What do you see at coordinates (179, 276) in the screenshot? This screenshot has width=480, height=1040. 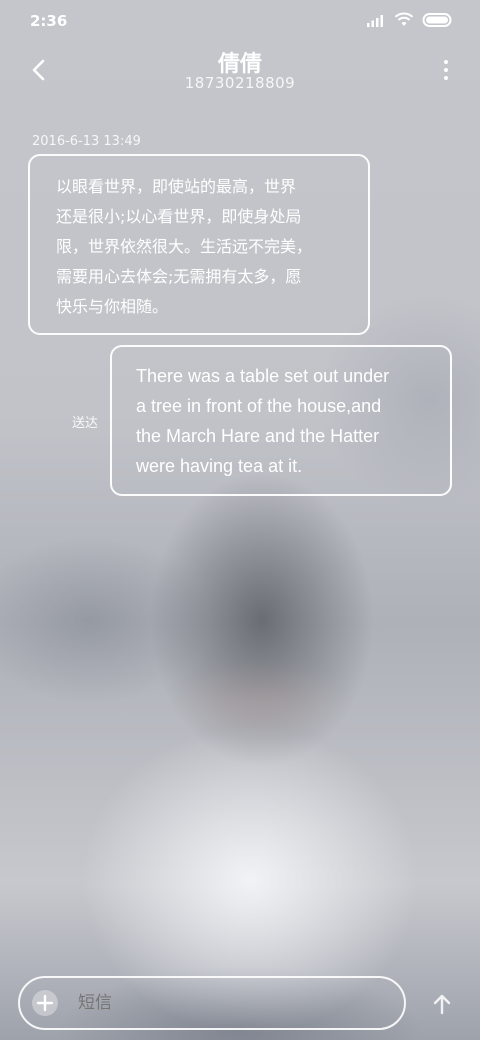 I see `incoming-line: 需要用心去体会;无需拥有太多，愿` at bounding box center [179, 276].